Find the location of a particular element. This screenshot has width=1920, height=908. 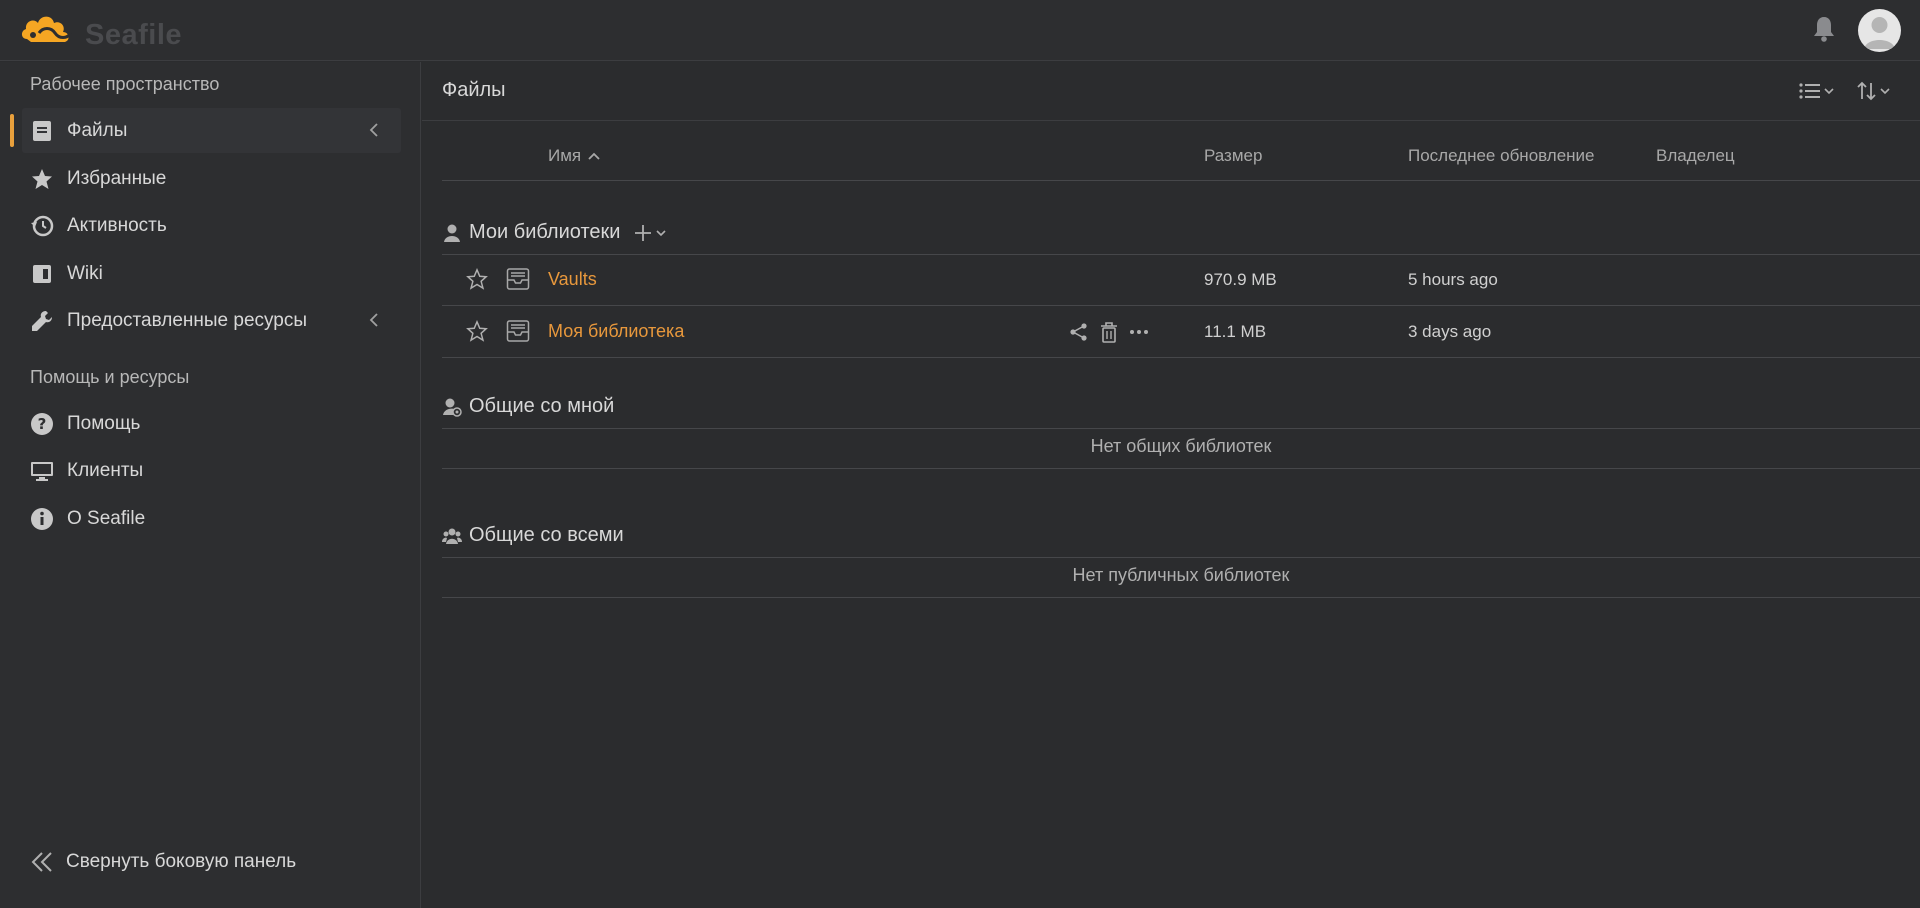

collapse-sidebar-button: Свернуть боковую панель is located at coordinates (163, 862).